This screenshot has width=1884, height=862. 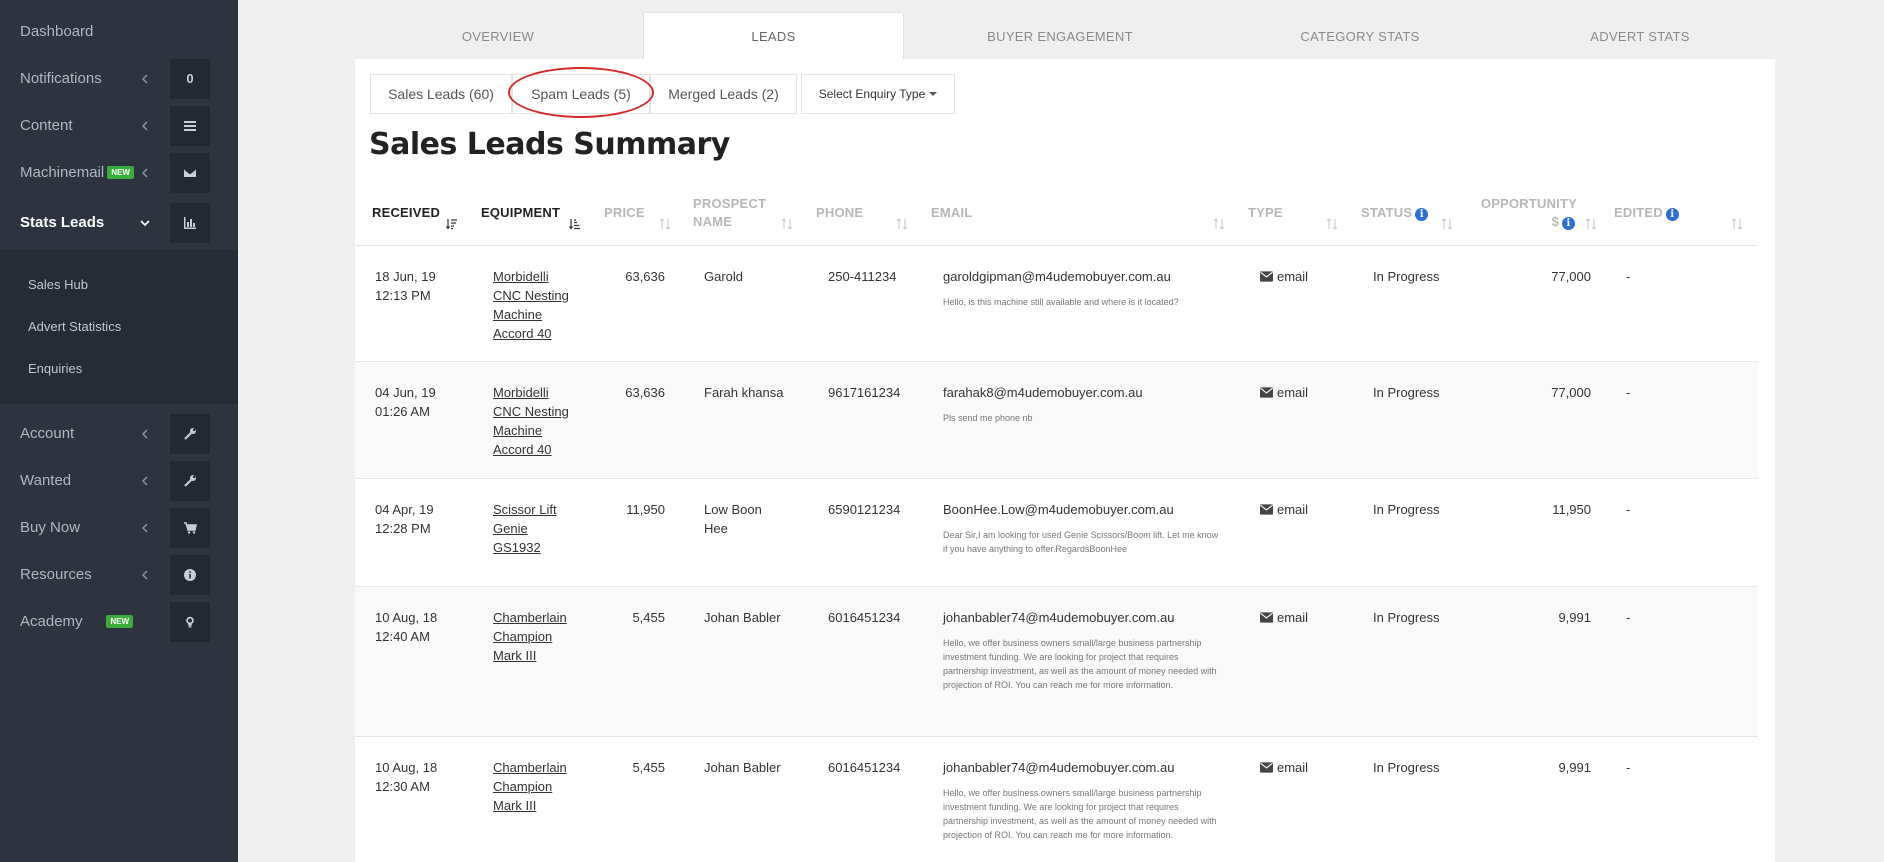 I want to click on sidebar-item-content: Content, so click(x=119, y=125).